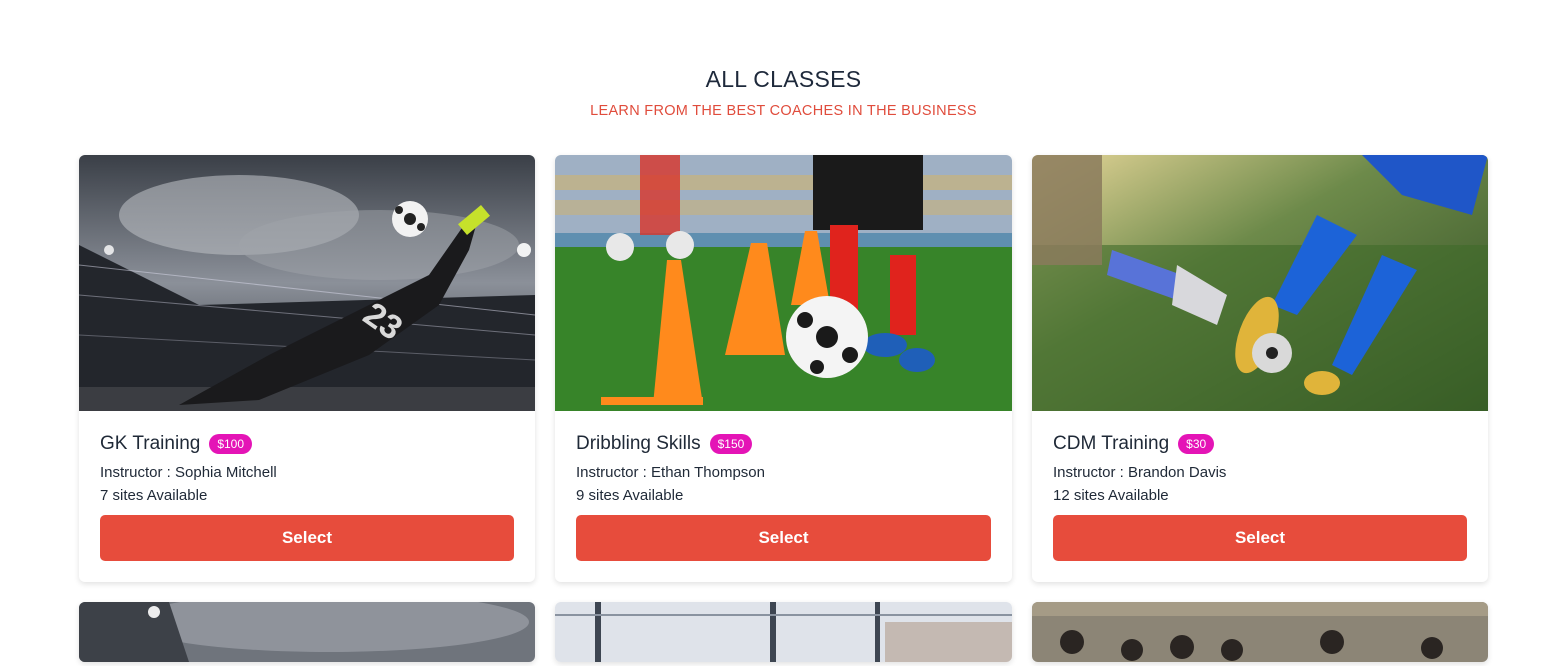 The height and width of the screenshot is (666, 1567). I want to click on instructor-text: Instructor : Sophia Mitchell, so click(188, 472).